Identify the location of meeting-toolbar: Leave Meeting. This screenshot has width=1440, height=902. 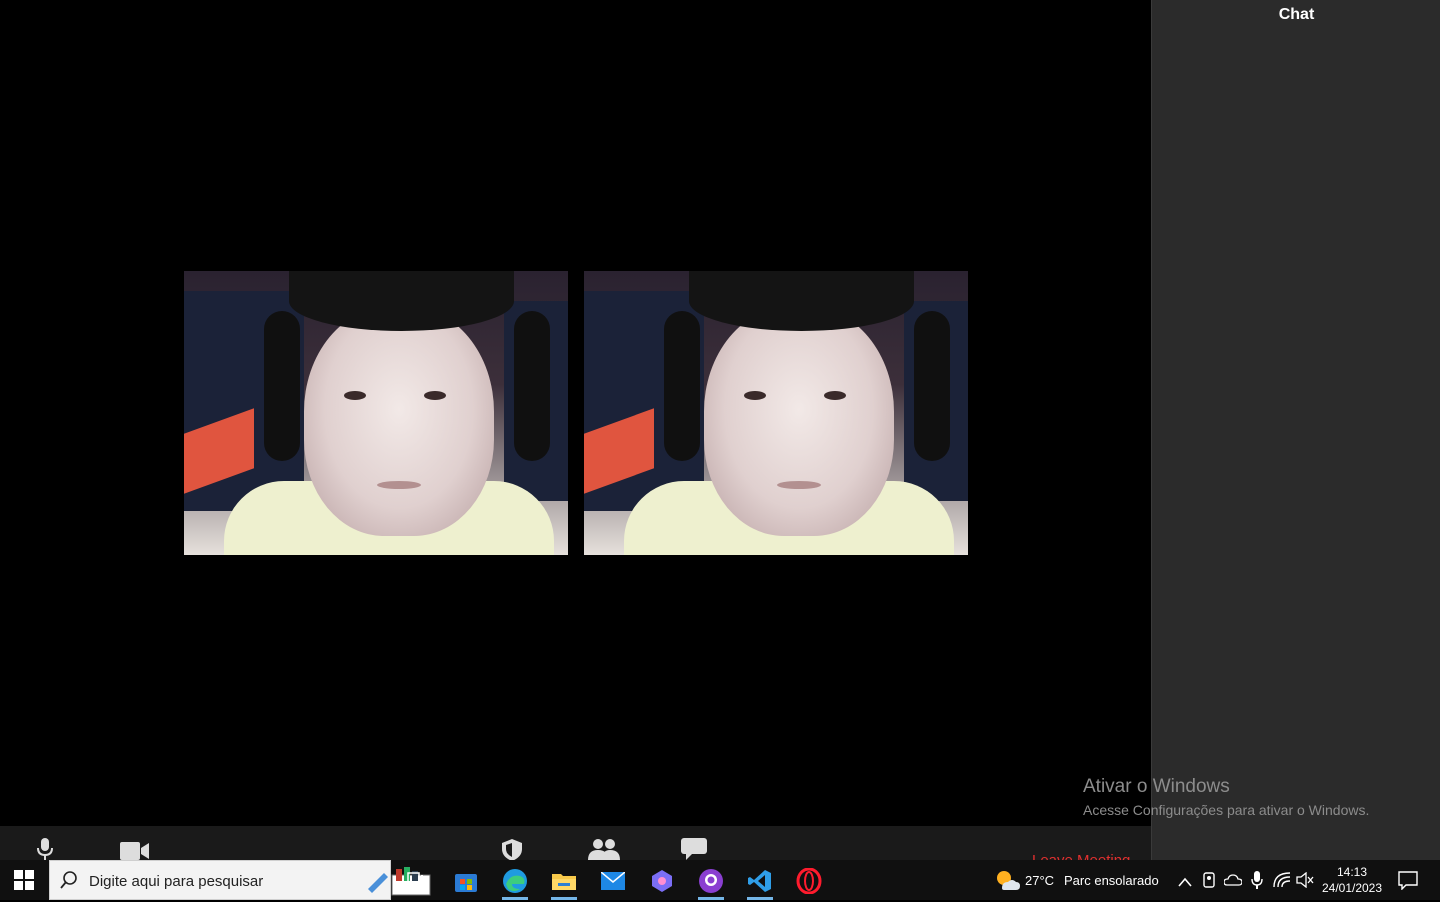
(575, 843).